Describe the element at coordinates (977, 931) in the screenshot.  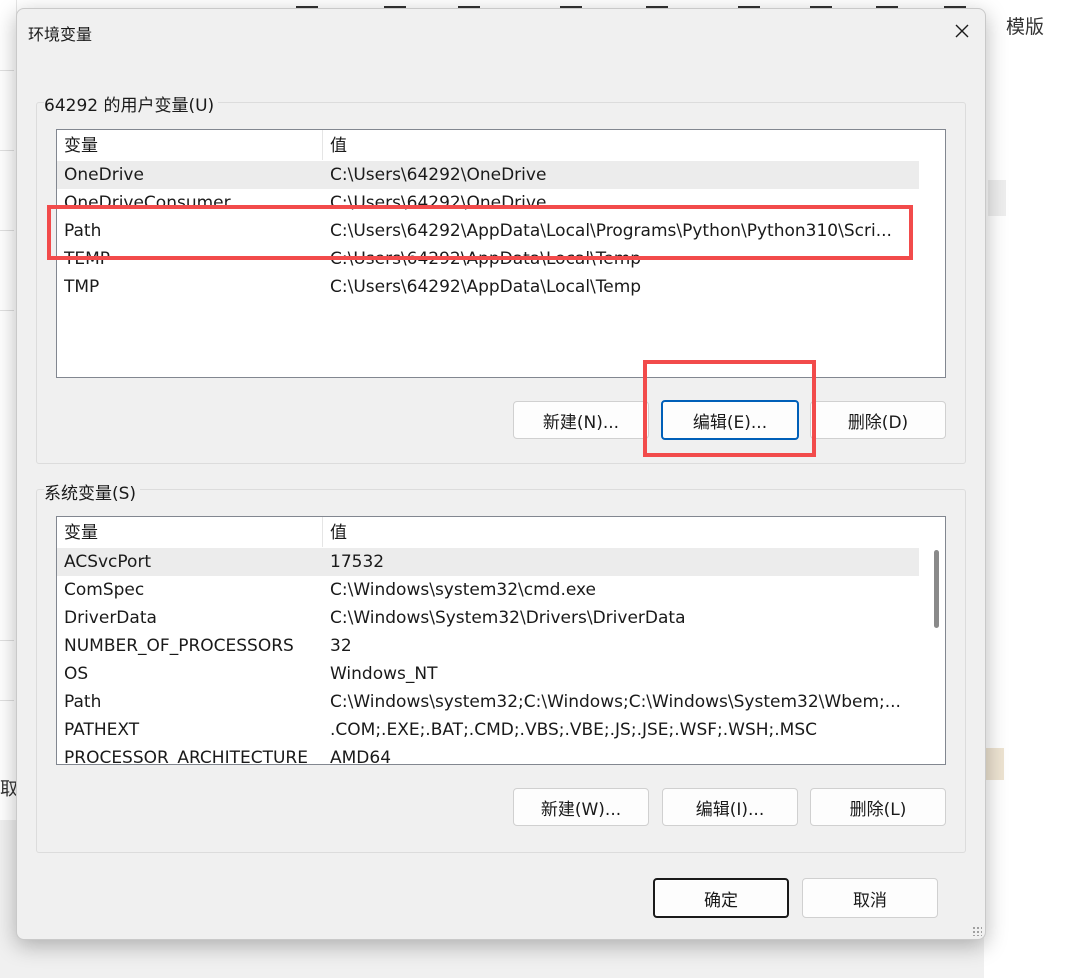
I see `resize-grip-icon` at that location.